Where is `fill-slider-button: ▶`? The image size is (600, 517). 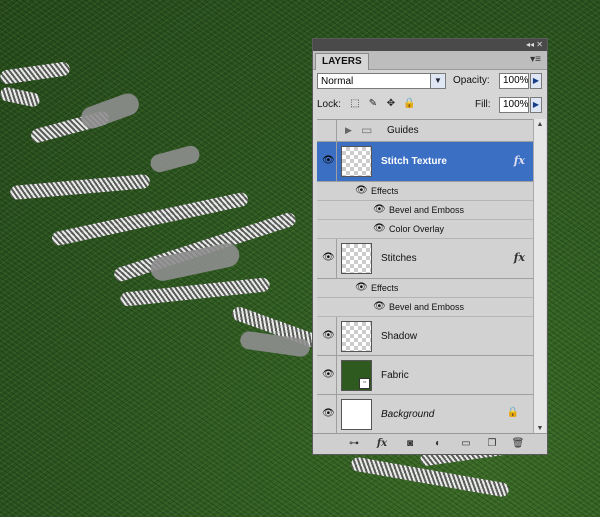
fill-slider-button: ▶ is located at coordinates (536, 105).